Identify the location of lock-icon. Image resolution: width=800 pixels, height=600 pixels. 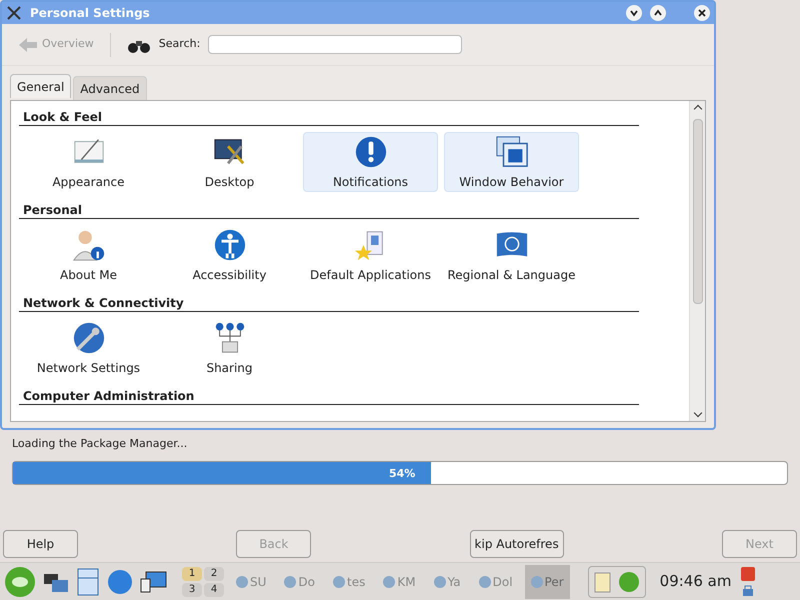
(748, 589).